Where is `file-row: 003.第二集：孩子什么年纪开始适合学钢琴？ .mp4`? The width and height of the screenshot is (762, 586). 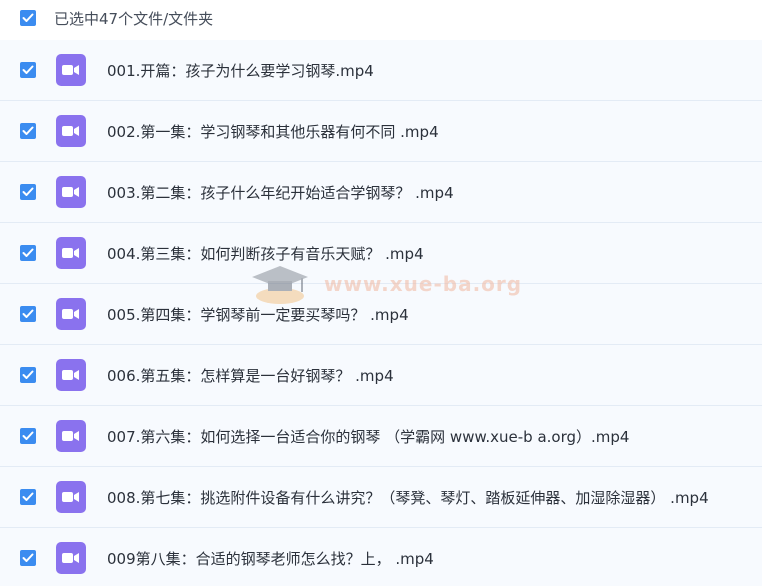 file-row: 003.第二集：孩子什么年纪开始适合学钢琴？ .mp4 is located at coordinates (381, 192).